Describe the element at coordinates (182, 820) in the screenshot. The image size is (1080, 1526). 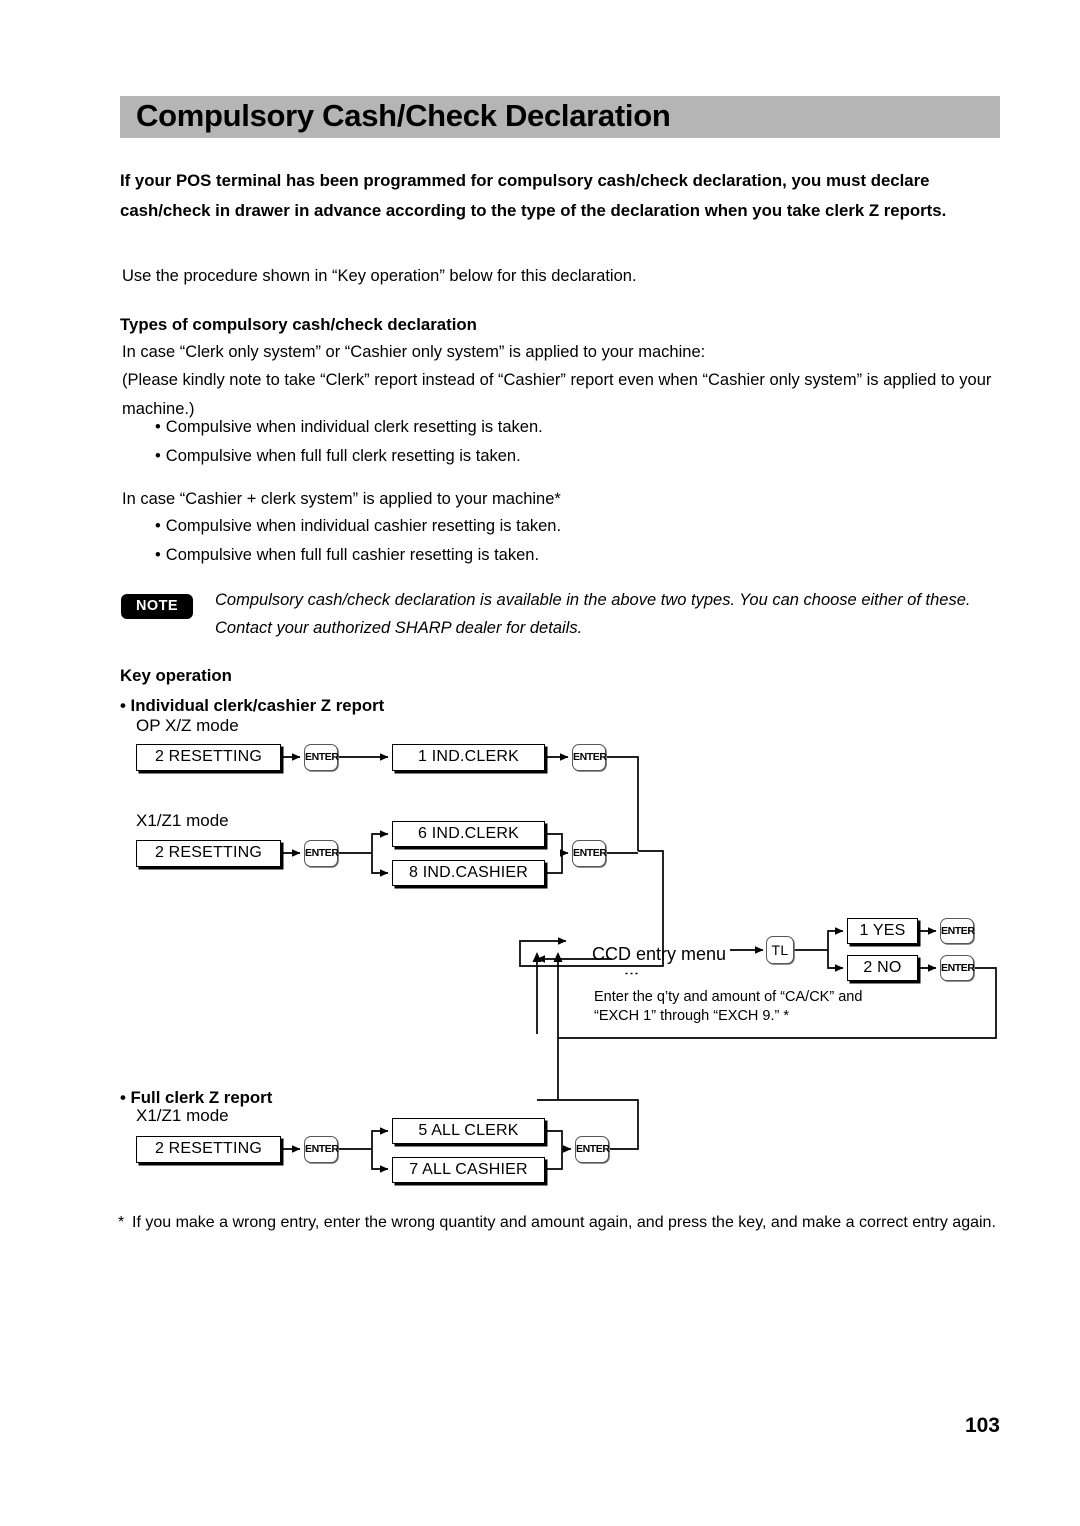
I see `mode-label-x1z1-individual: X1/Z1 mode` at that location.